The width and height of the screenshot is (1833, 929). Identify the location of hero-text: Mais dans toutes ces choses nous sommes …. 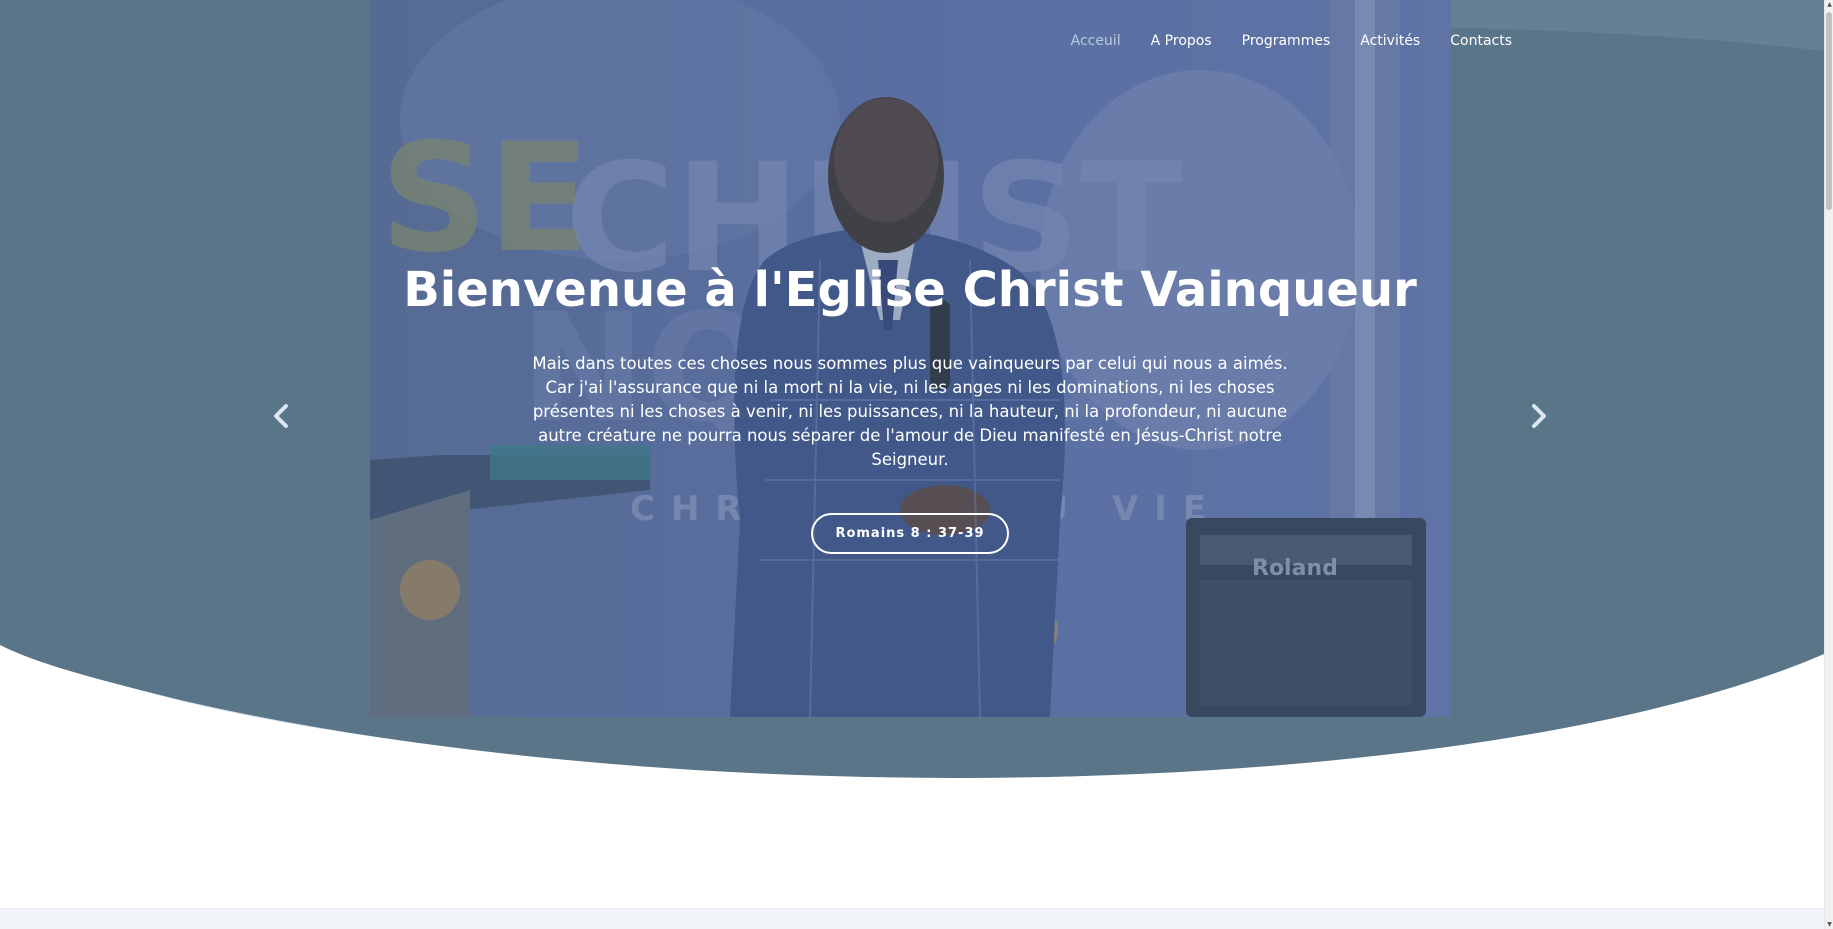
(910, 411).